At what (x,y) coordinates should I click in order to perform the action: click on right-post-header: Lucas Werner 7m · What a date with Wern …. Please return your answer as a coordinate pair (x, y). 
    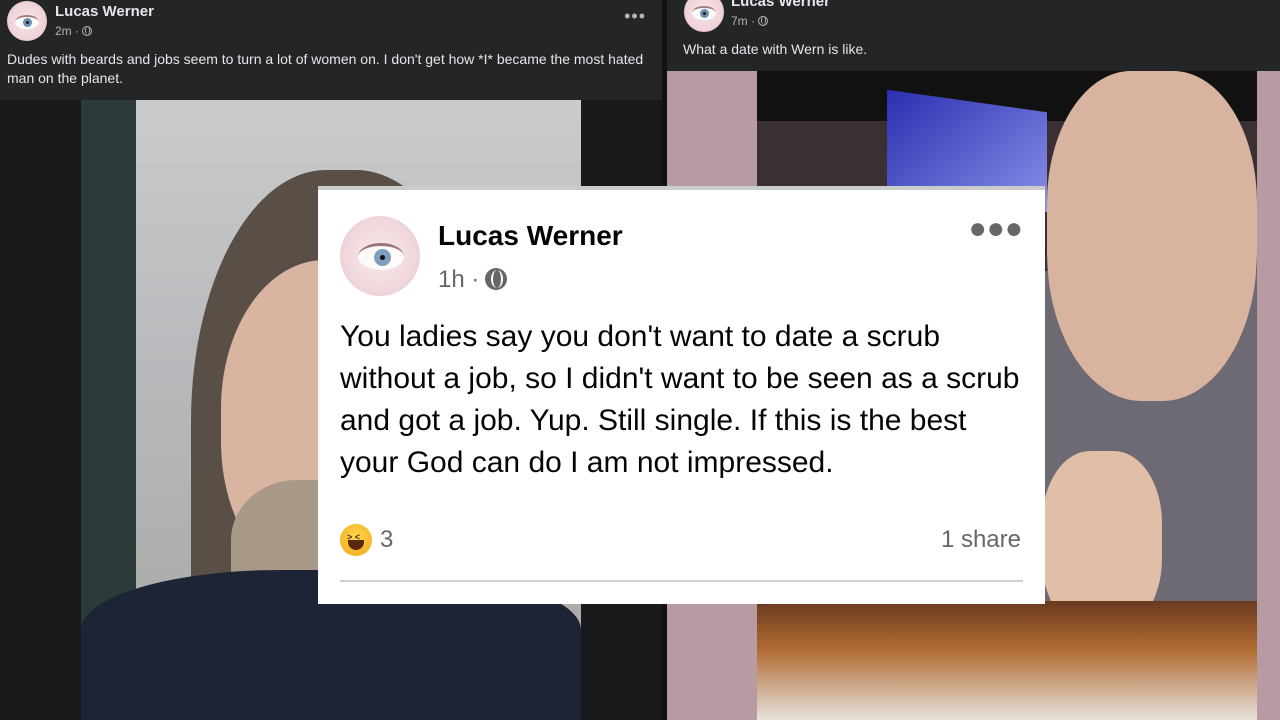
    Looking at the image, I should click on (973, 35).